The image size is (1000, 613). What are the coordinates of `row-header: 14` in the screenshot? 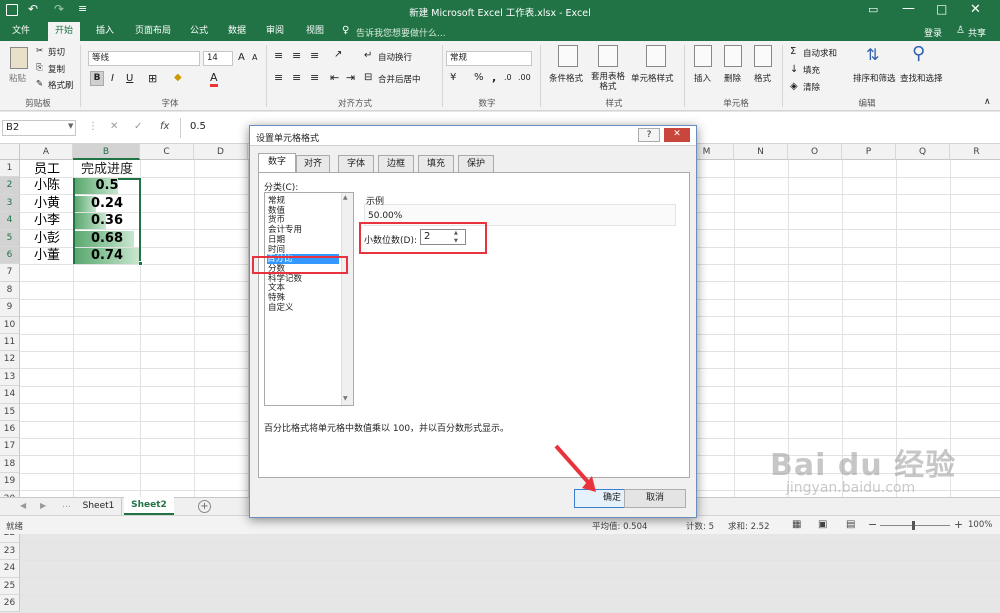 It's located at (10, 395).